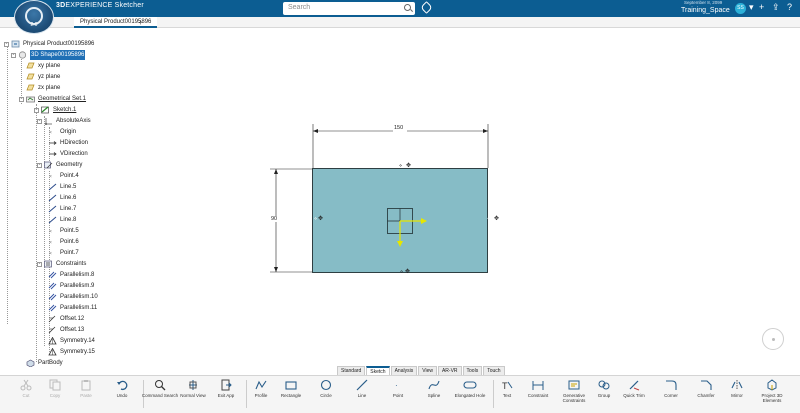 The width and height of the screenshot is (800, 413). I want to click on symmetry-marker-bottom: ⋄ ✥, so click(405, 271).